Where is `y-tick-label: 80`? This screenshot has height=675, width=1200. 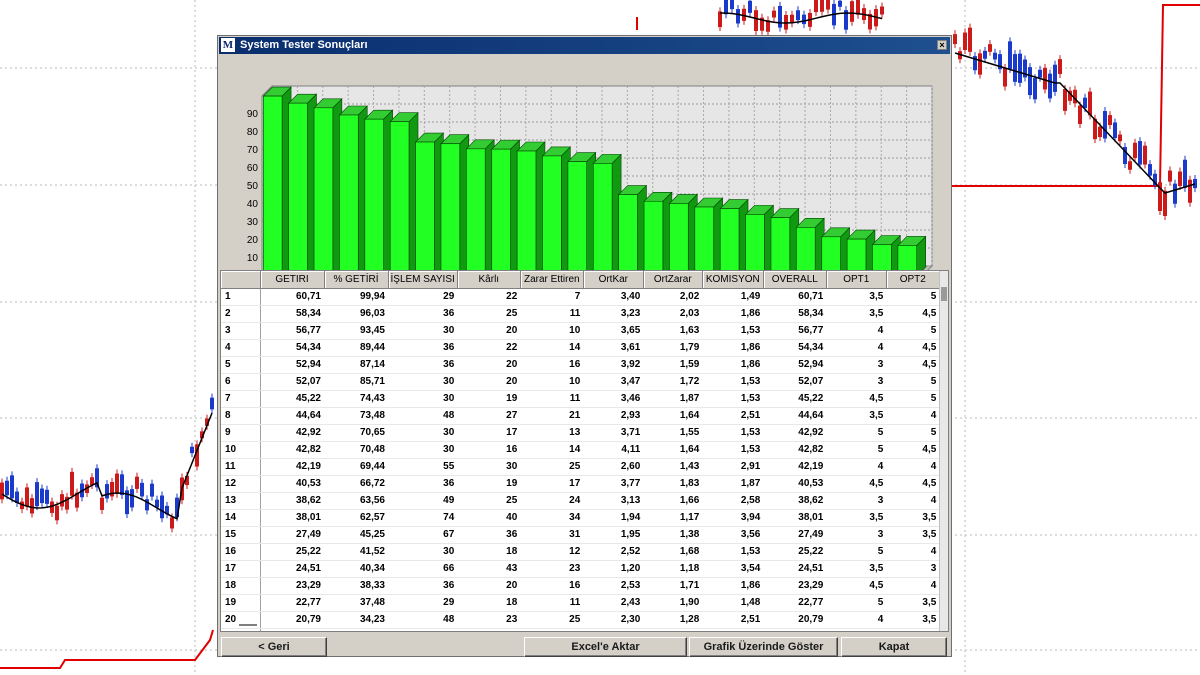 y-tick-label: 80 is located at coordinates (253, 132).